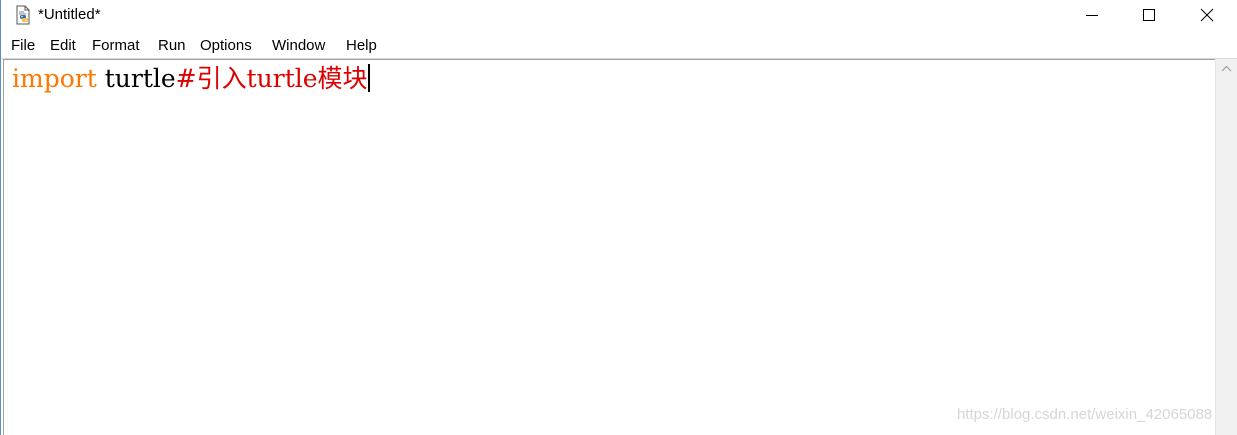 Image resolution: width=1237 pixels, height=435 pixels. I want to click on scroll-up-button, so click(1226, 69).